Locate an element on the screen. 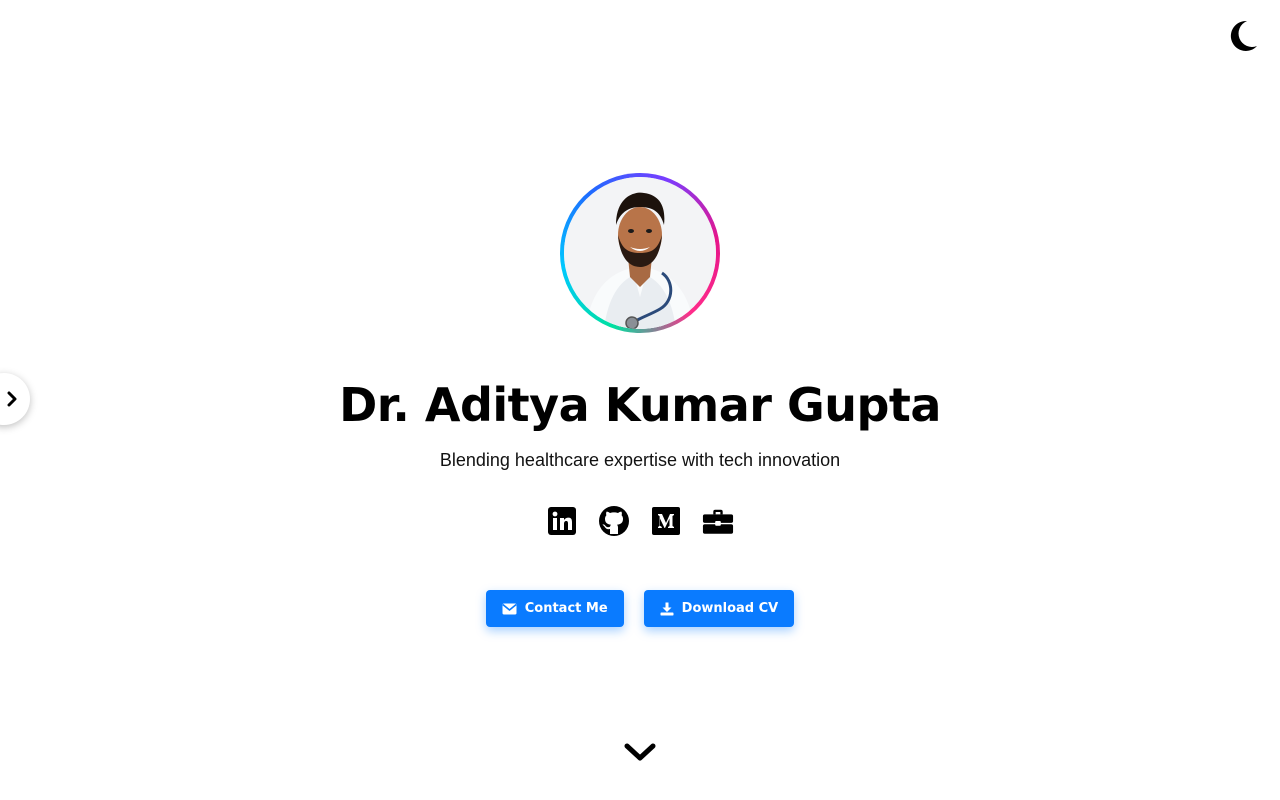 This screenshot has height=800, width=1280. theme-toggle-button is located at coordinates (1243, 36).